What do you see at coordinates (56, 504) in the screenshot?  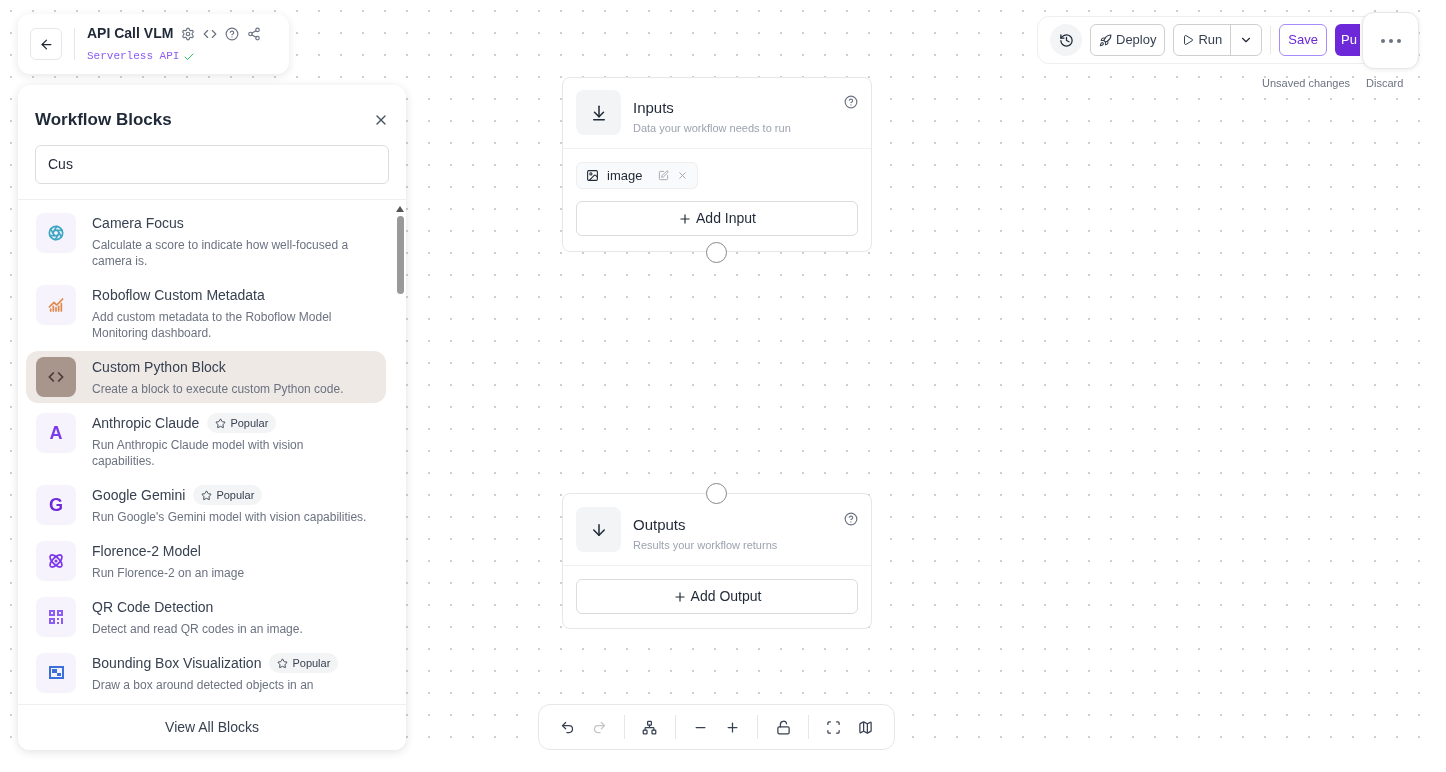 I see `block-letter-icon: G` at bounding box center [56, 504].